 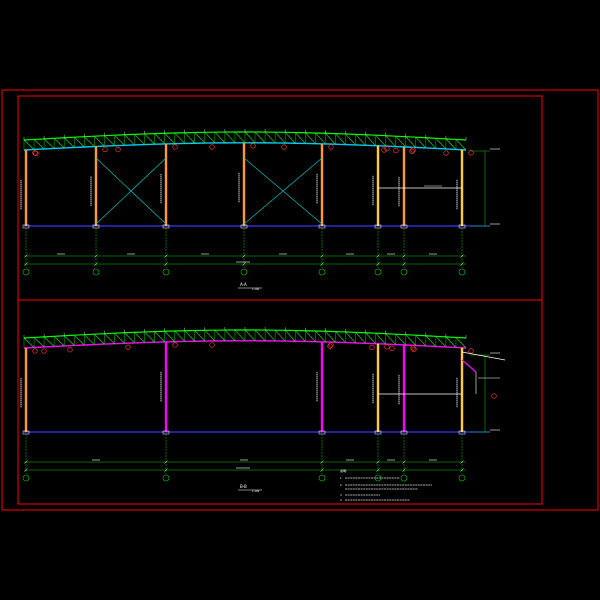 I want to click on notes-line-4: 4., so click(x=341, y=500).